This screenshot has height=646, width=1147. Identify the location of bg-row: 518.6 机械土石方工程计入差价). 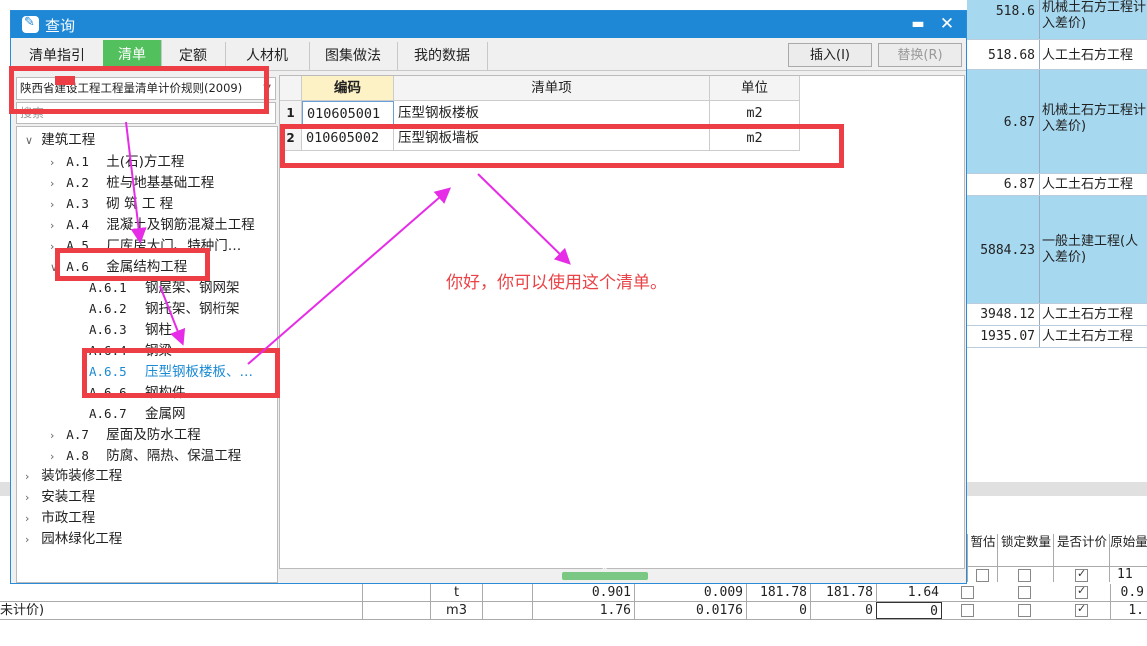
(1057, 20).